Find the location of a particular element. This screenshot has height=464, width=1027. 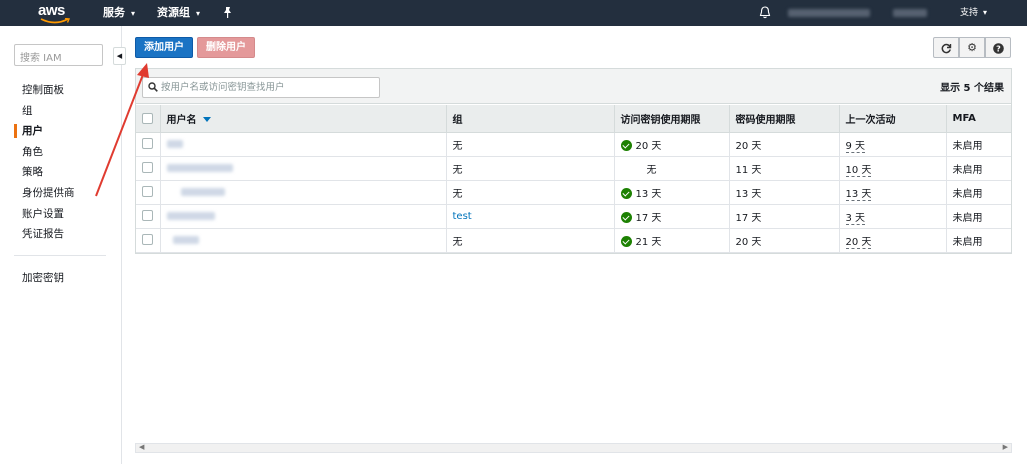

column-header-password-age: 密码使用期限 is located at coordinates (783, 119).